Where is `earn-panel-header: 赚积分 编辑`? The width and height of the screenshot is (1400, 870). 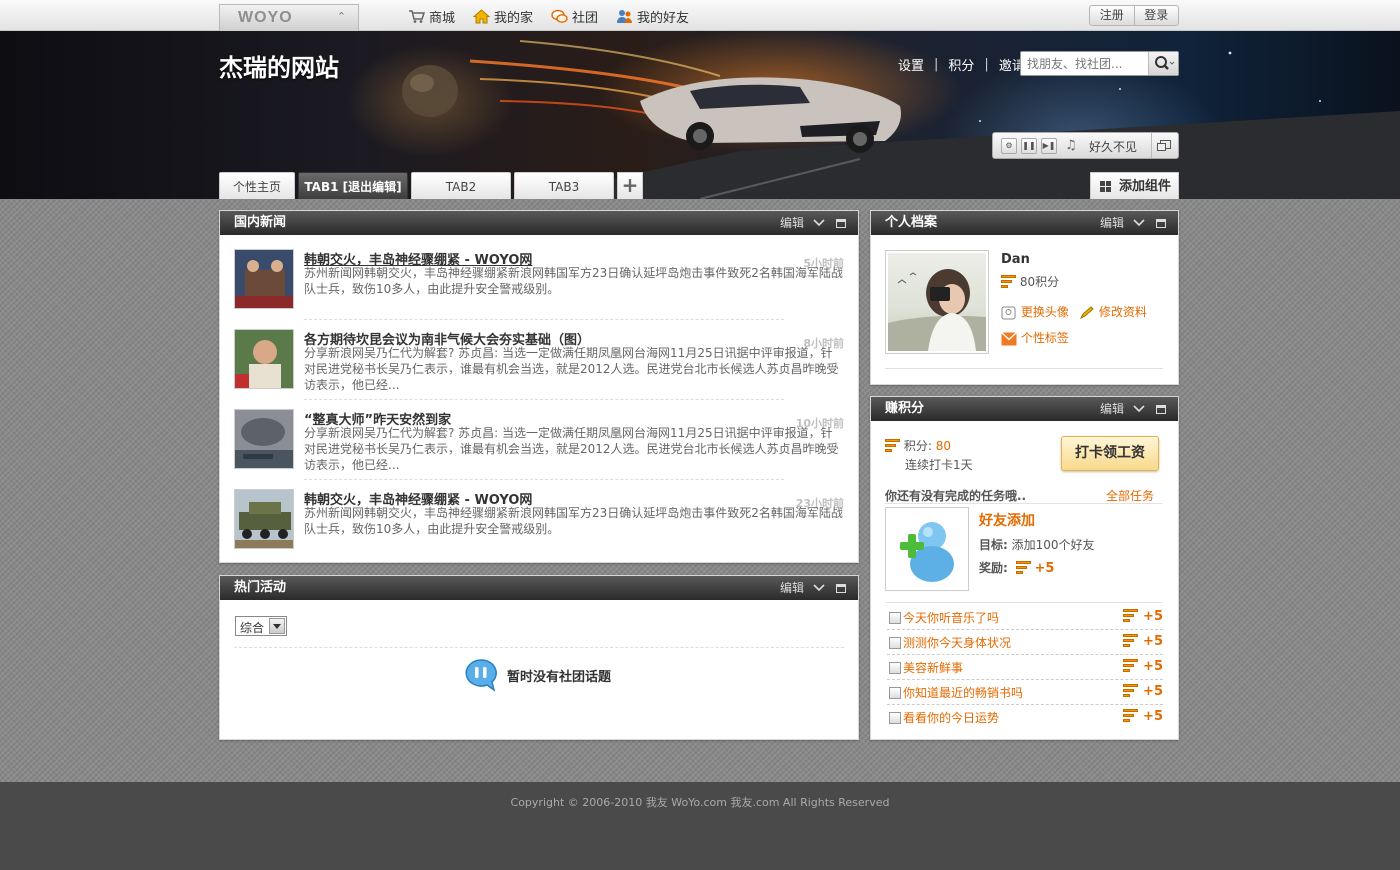
earn-panel-header: 赚积分 编辑 is located at coordinates (1024, 409).